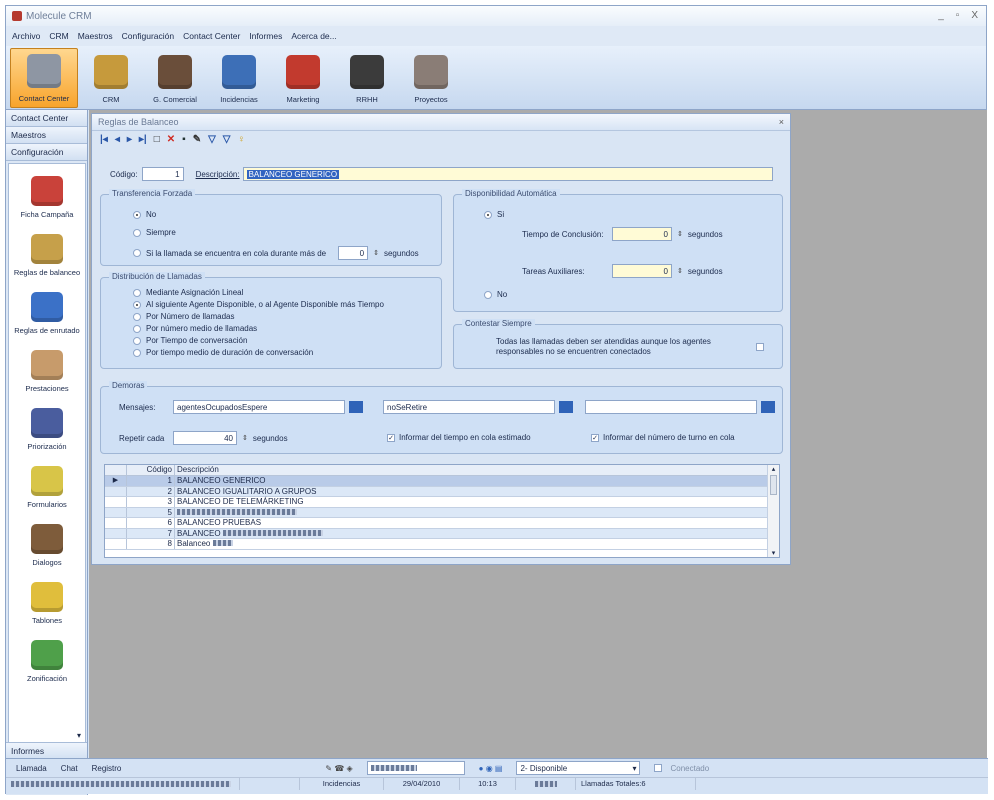 This screenshot has height=800, width=994. What do you see at coordinates (197, 139) in the screenshot?
I see `tools-icon: ✎` at bounding box center [197, 139].